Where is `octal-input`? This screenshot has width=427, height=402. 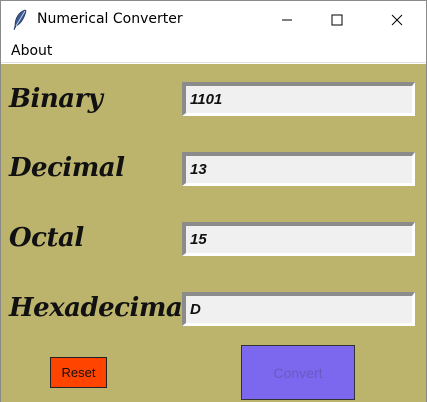
octal-input is located at coordinates (298, 239).